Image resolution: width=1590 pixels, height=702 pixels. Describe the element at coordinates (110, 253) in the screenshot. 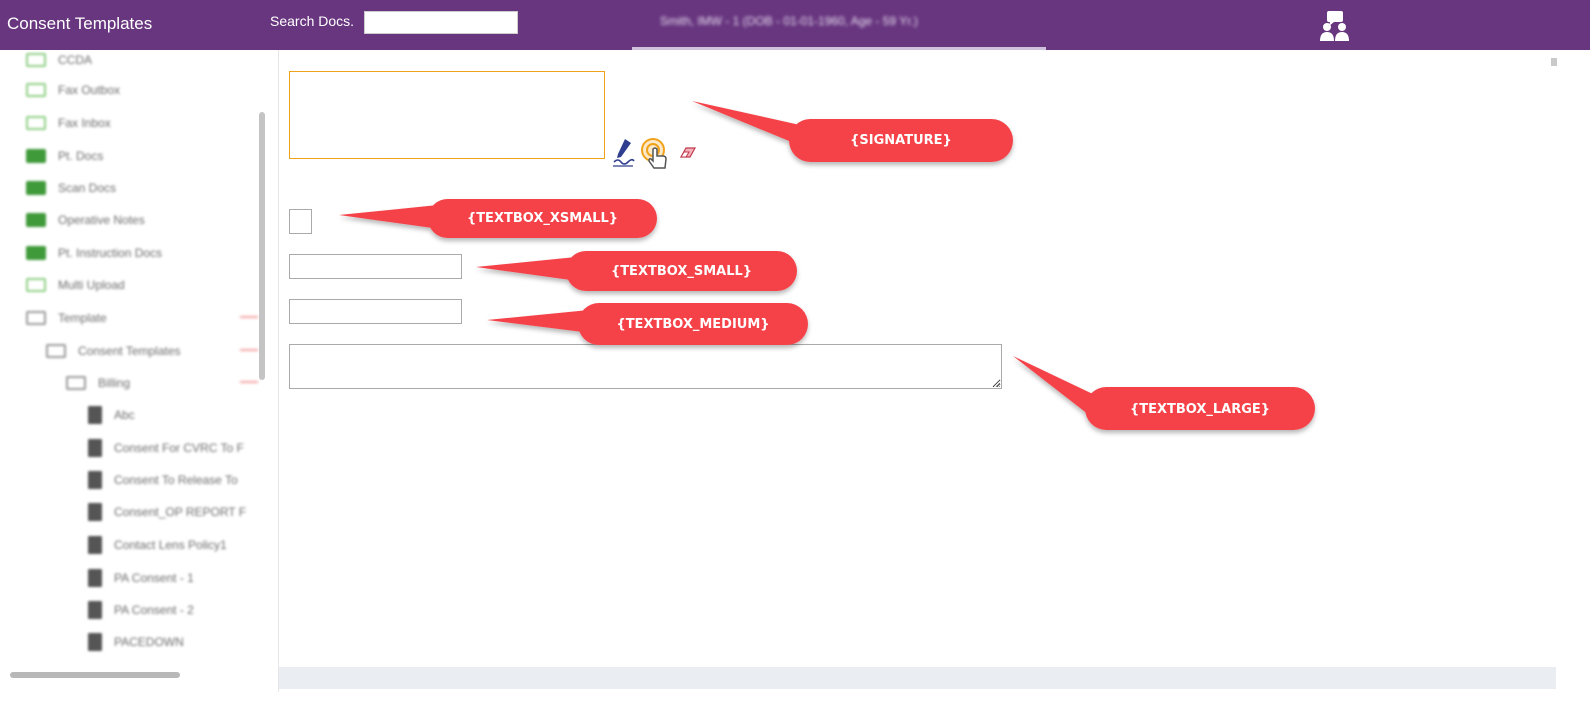

I see `tree-item-label: Pt. Instruction Docs` at that location.